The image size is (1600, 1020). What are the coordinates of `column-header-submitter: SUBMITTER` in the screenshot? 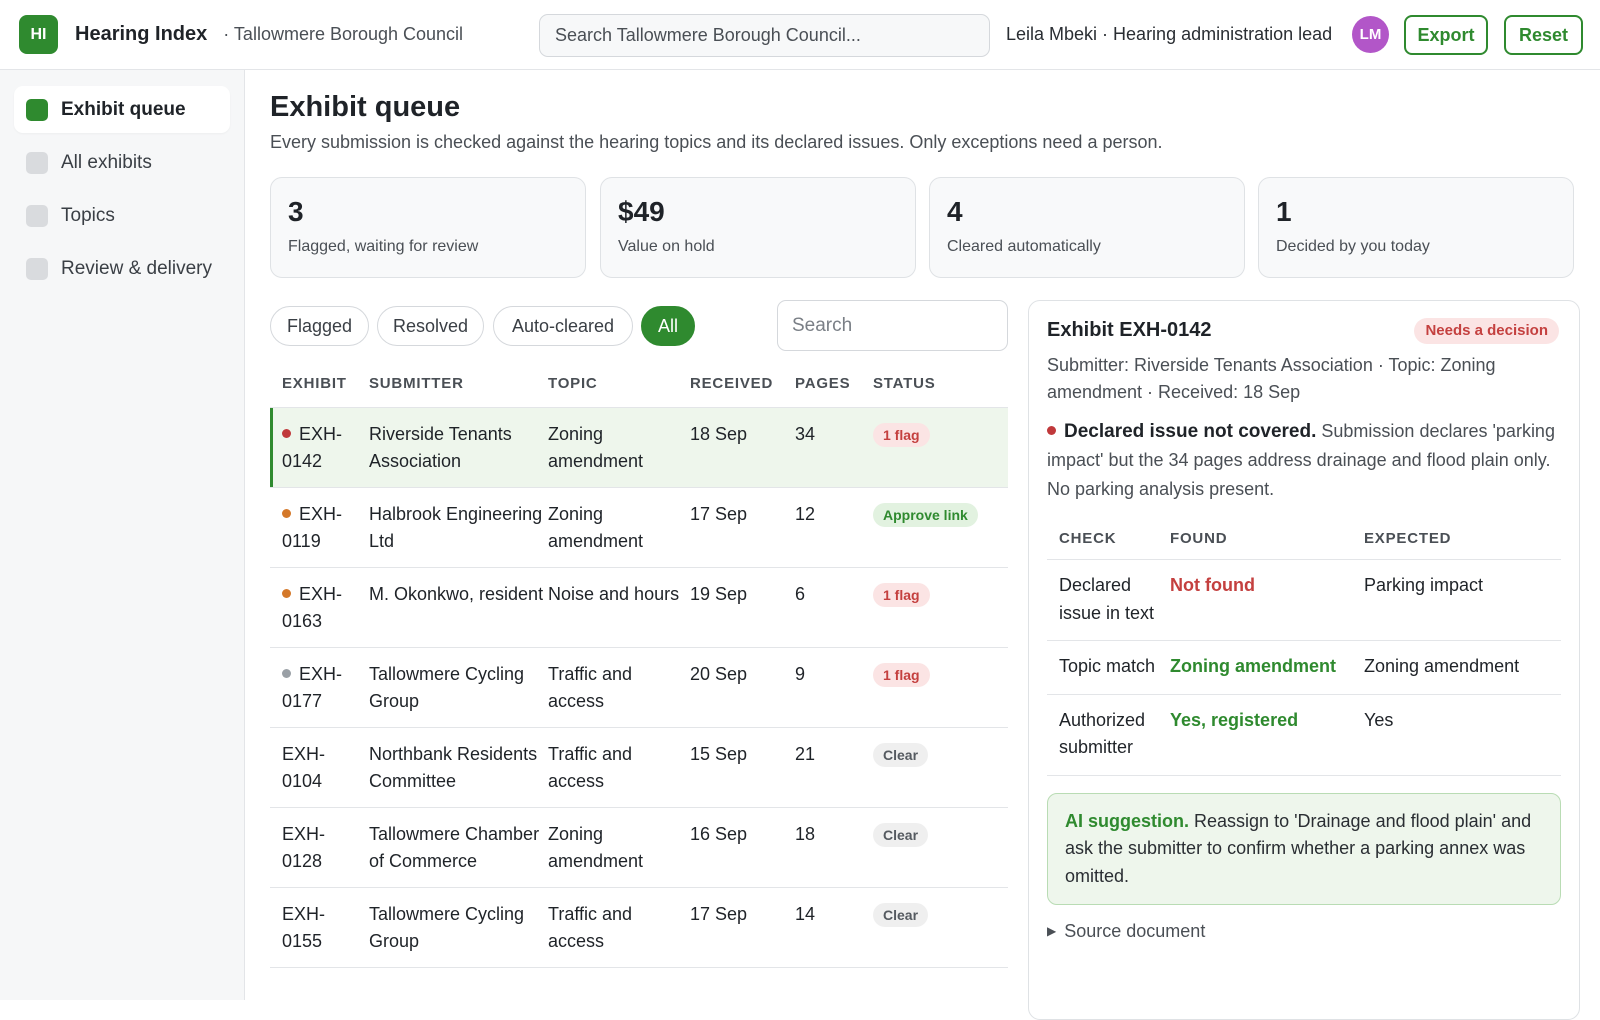 It's located at (458, 383).